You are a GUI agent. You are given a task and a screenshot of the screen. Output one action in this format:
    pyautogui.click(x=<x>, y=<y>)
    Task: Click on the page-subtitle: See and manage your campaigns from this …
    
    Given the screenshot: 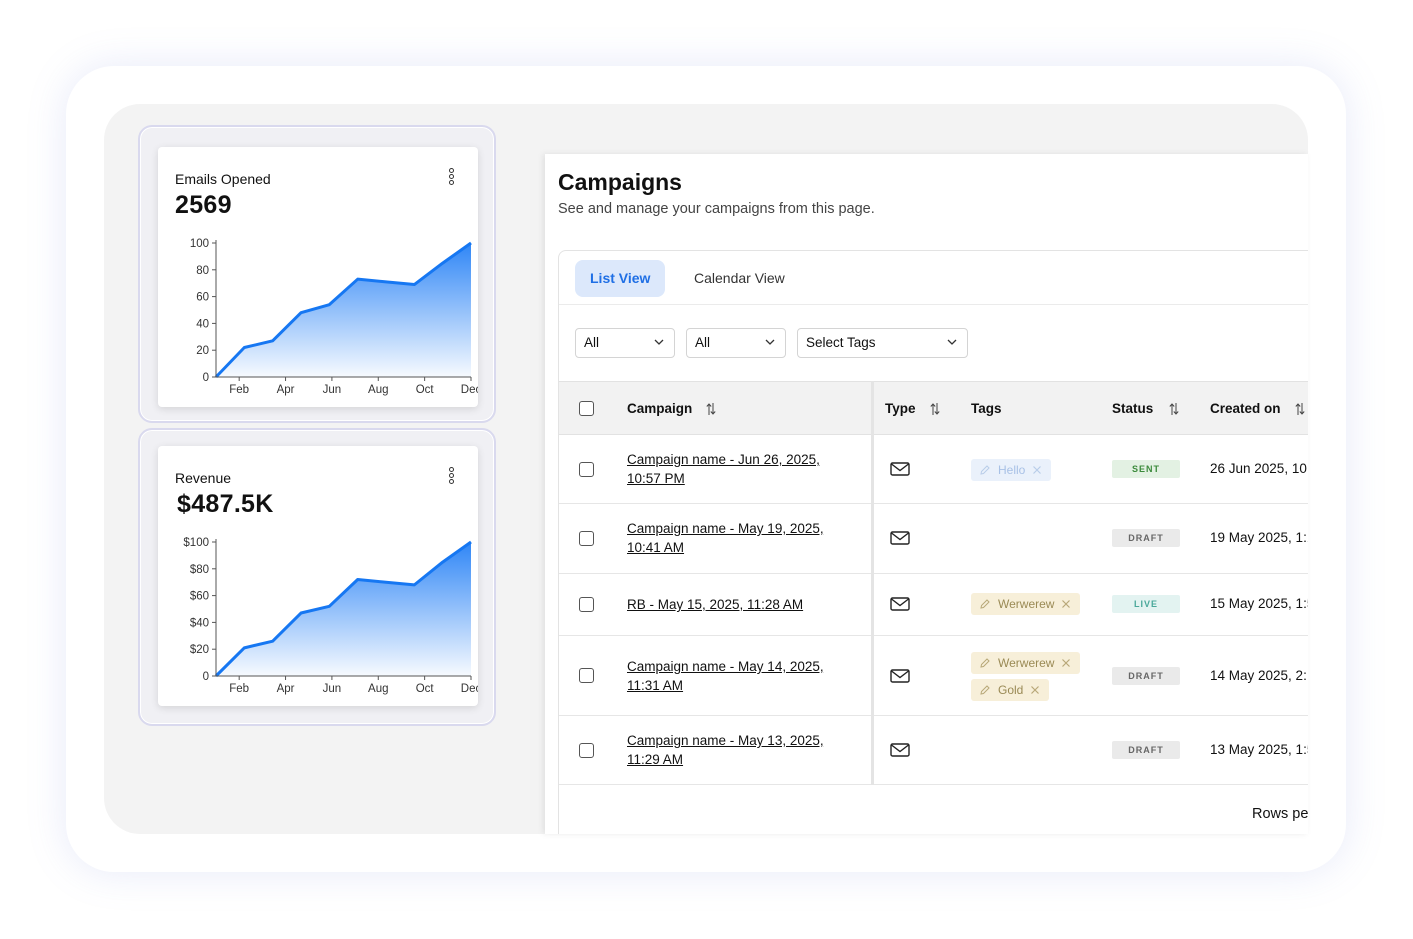 What is the action you would take?
    pyautogui.click(x=716, y=209)
    